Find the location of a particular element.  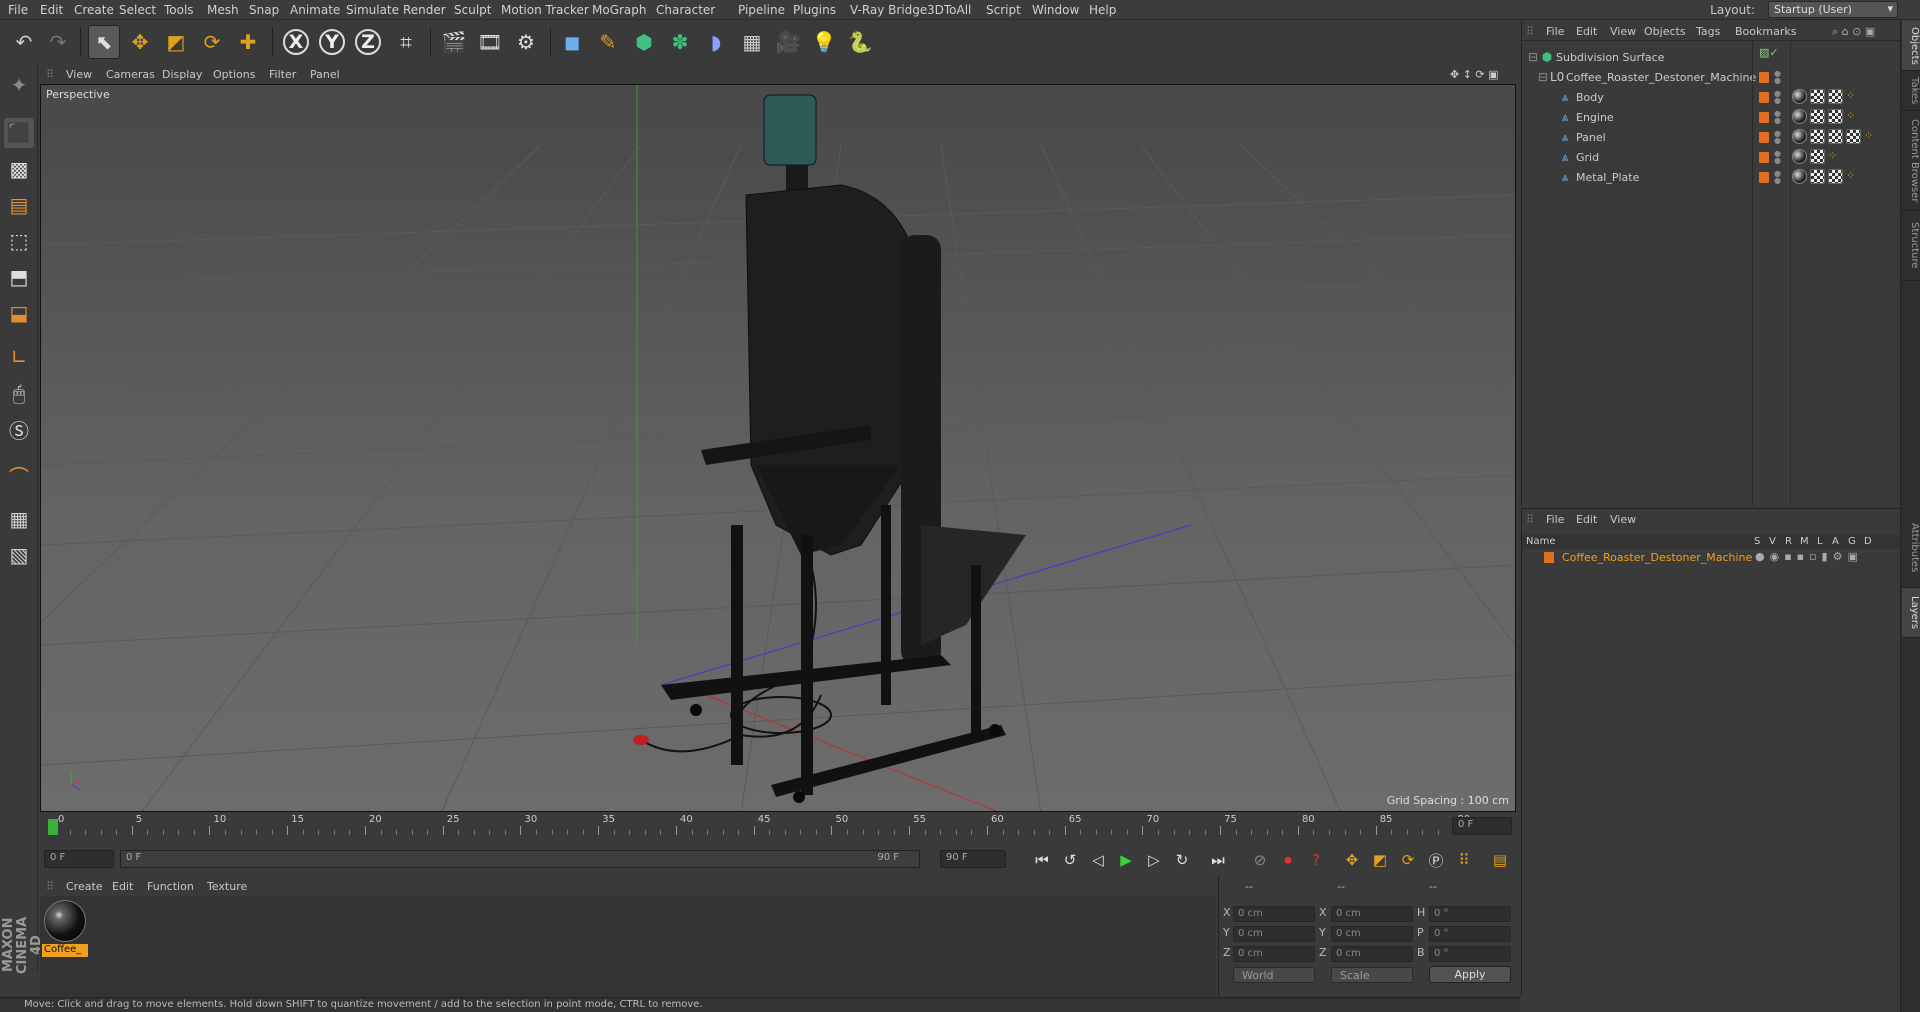

menu-plugins: Plugins is located at coordinates (814, 10).